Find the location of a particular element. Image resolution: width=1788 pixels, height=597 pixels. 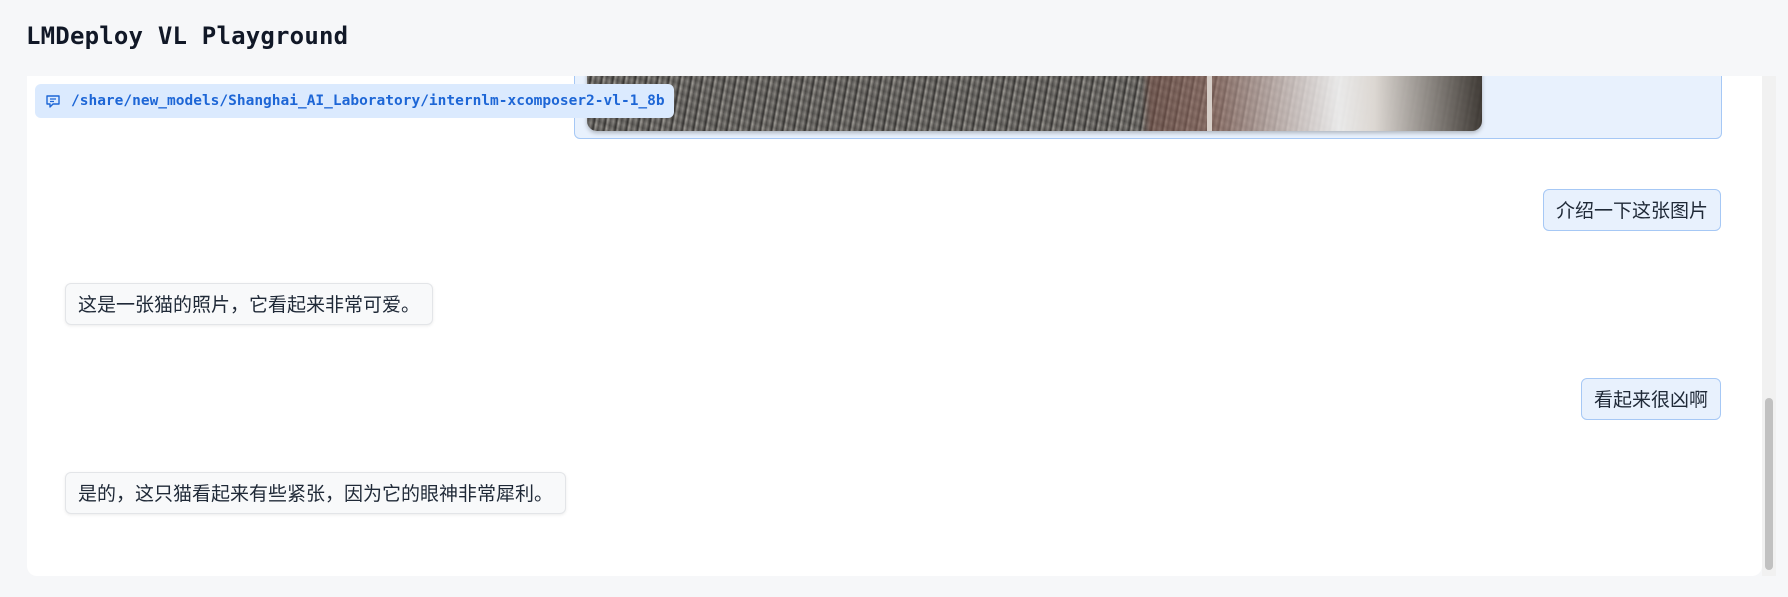

user-image-message is located at coordinates (1148, 107).